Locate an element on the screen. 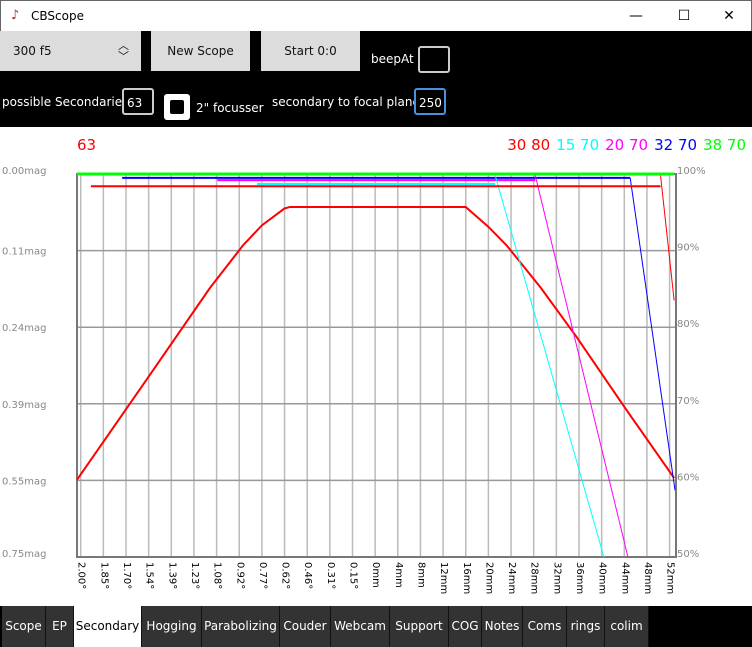 The width and height of the screenshot is (752, 647). tab-coms: Coms is located at coordinates (545, 626).